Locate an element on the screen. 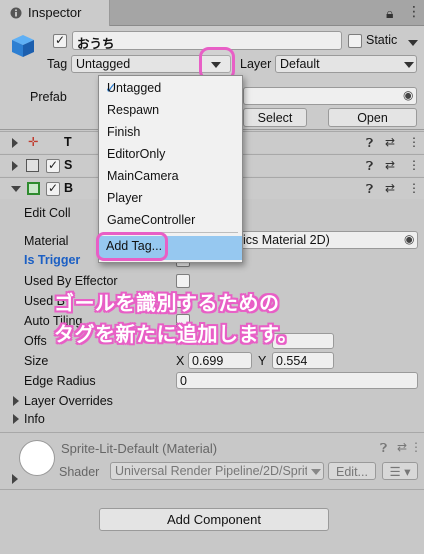 The height and width of the screenshot is (554, 424). layer-value: Default is located at coordinates (300, 64).